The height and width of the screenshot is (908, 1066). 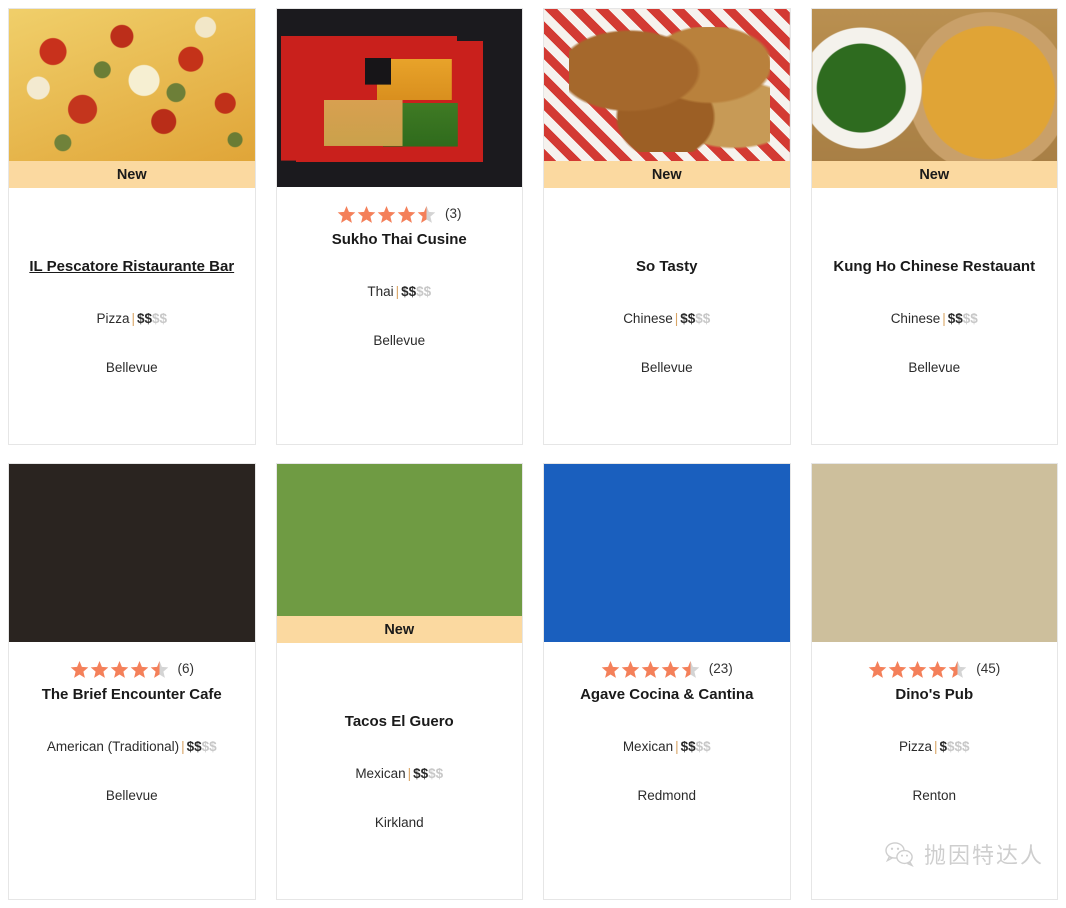 I want to click on rating-row: (23), so click(x=667, y=669).